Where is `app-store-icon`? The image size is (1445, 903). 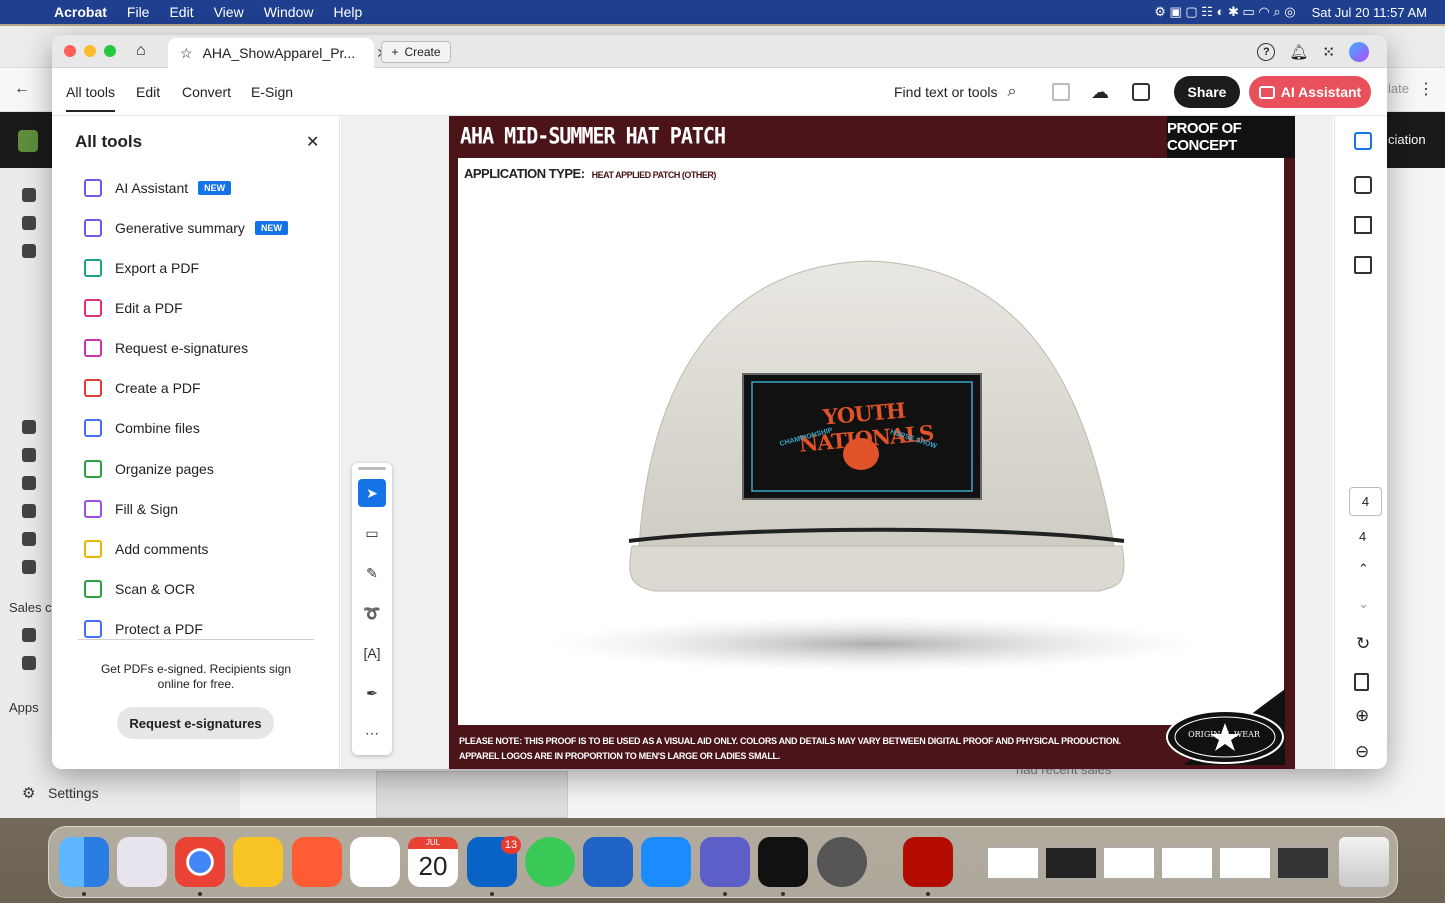 app-store-icon is located at coordinates (666, 862).